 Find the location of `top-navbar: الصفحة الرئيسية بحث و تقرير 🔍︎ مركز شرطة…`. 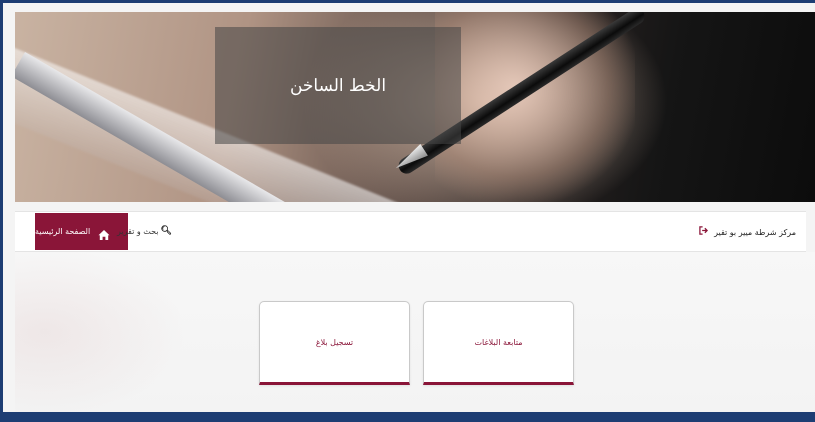

top-navbar: الصفحة الرئيسية بحث و تقرير 🔍︎ مركز شرطة… is located at coordinates (410, 231).